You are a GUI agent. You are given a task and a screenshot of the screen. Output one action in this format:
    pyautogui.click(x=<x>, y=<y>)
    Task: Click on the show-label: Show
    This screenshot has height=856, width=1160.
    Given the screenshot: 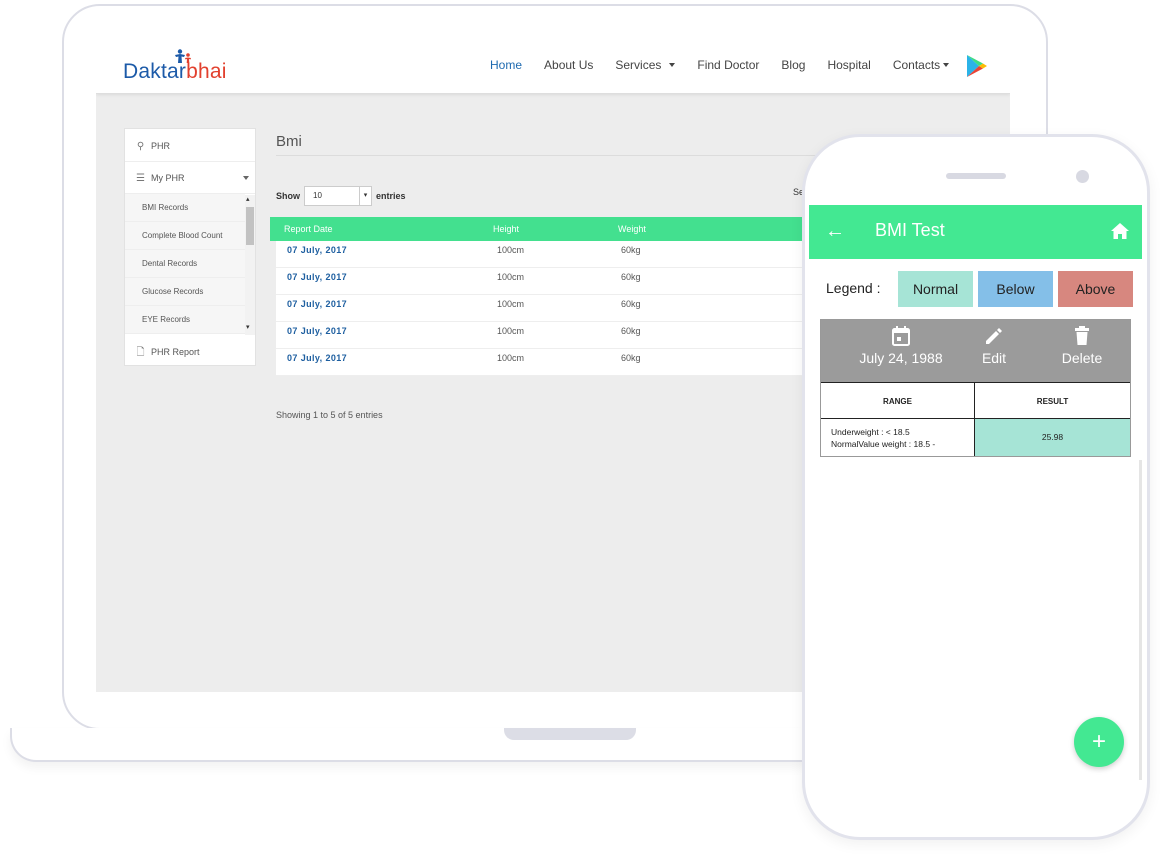 What is the action you would take?
    pyautogui.click(x=288, y=196)
    